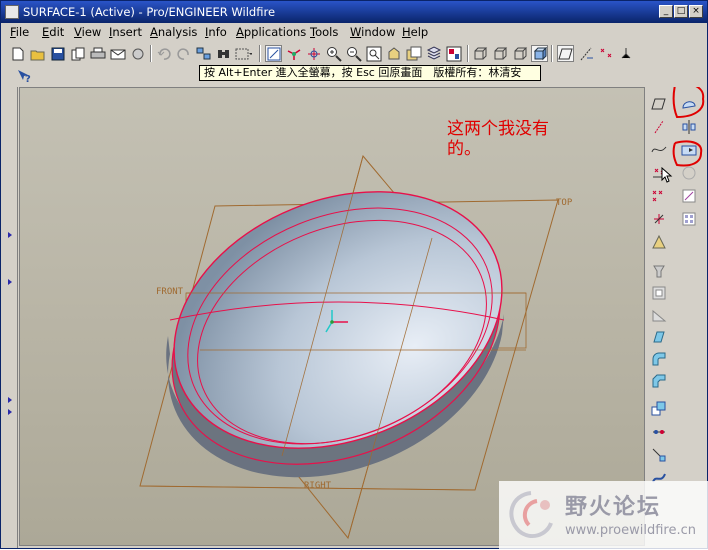  Describe the element at coordinates (19, 32) in the screenshot. I see `menu-file: File` at that location.